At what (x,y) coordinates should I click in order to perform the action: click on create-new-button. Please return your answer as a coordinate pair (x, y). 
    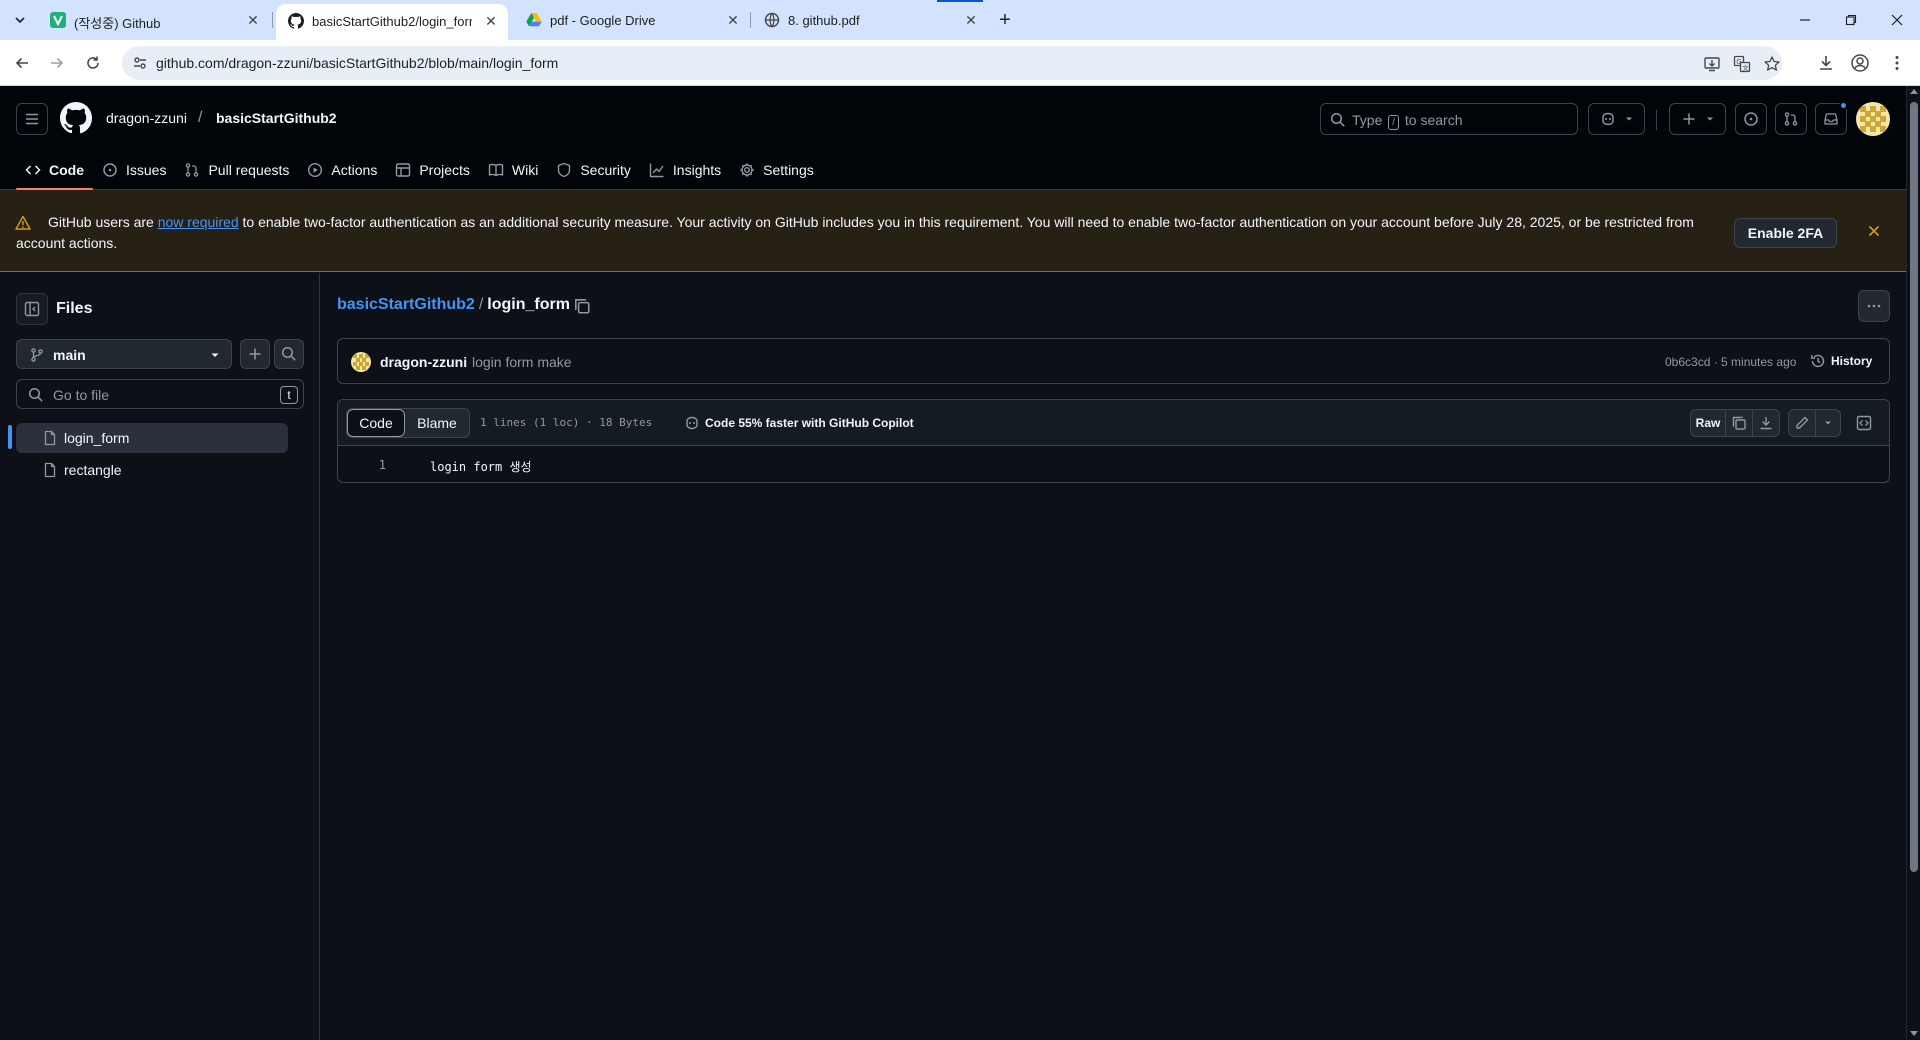
    Looking at the image, I should click on (1697, 119).